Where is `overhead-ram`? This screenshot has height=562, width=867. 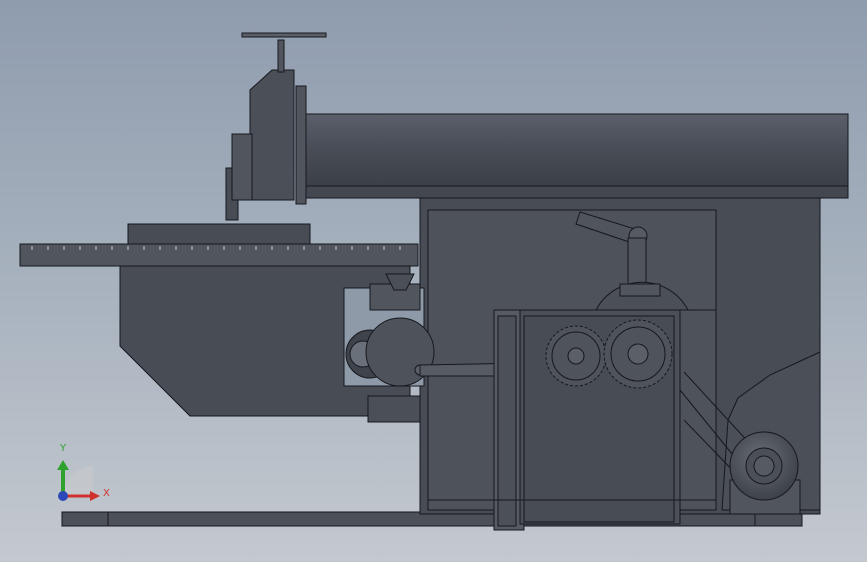
overhead-ram is located at coordinates (572, 145).